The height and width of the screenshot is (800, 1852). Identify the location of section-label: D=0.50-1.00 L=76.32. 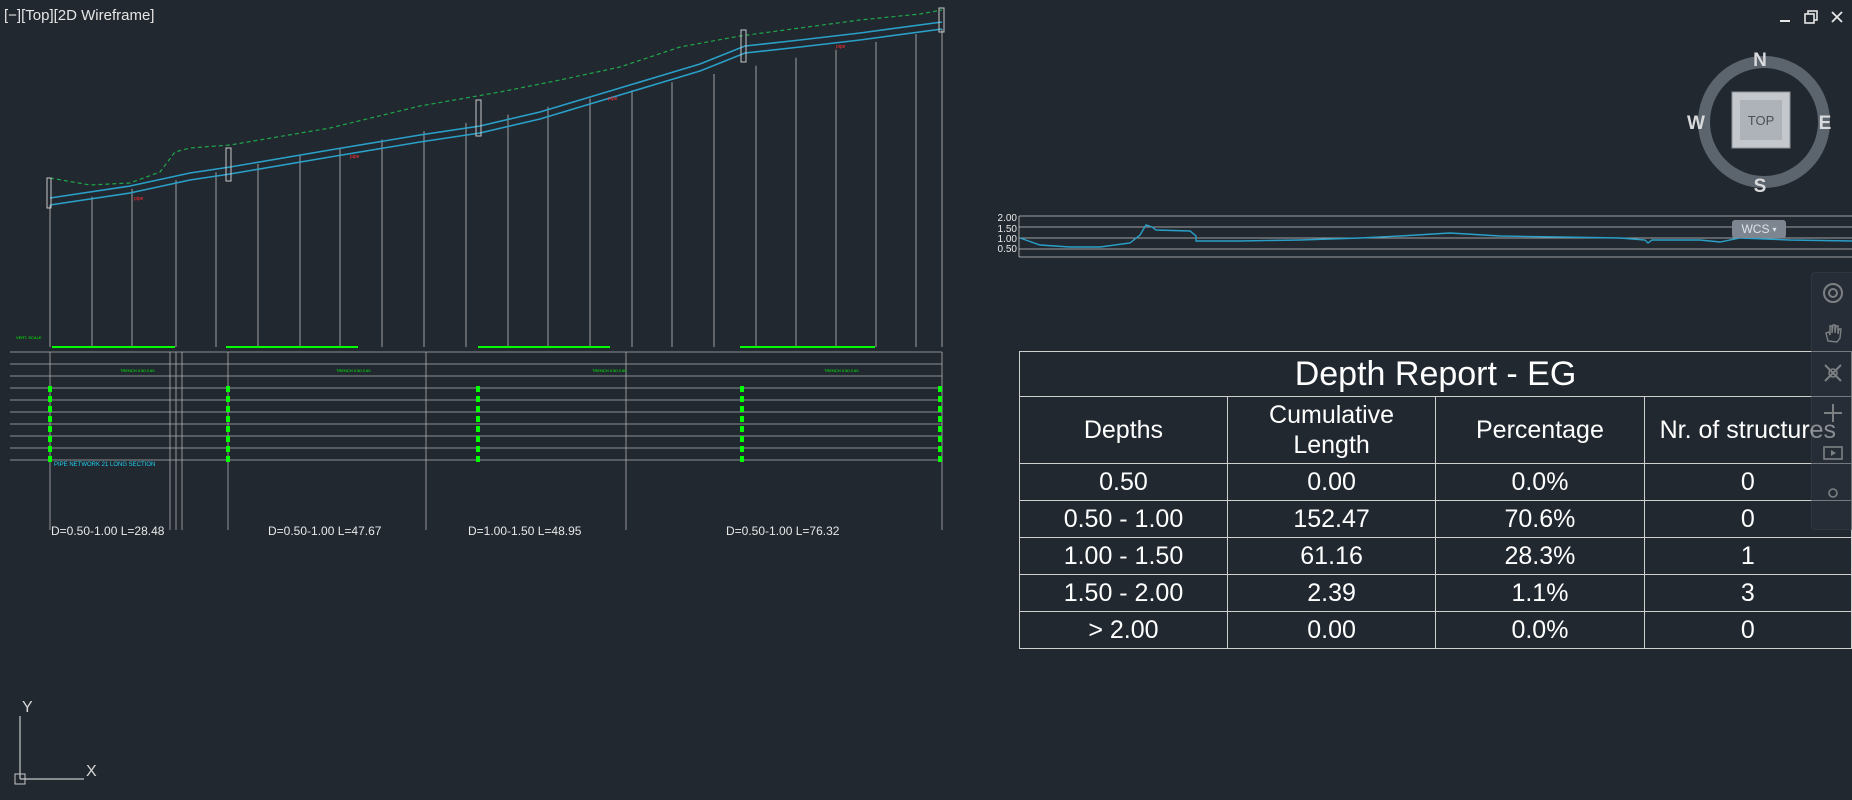
(783, 531).